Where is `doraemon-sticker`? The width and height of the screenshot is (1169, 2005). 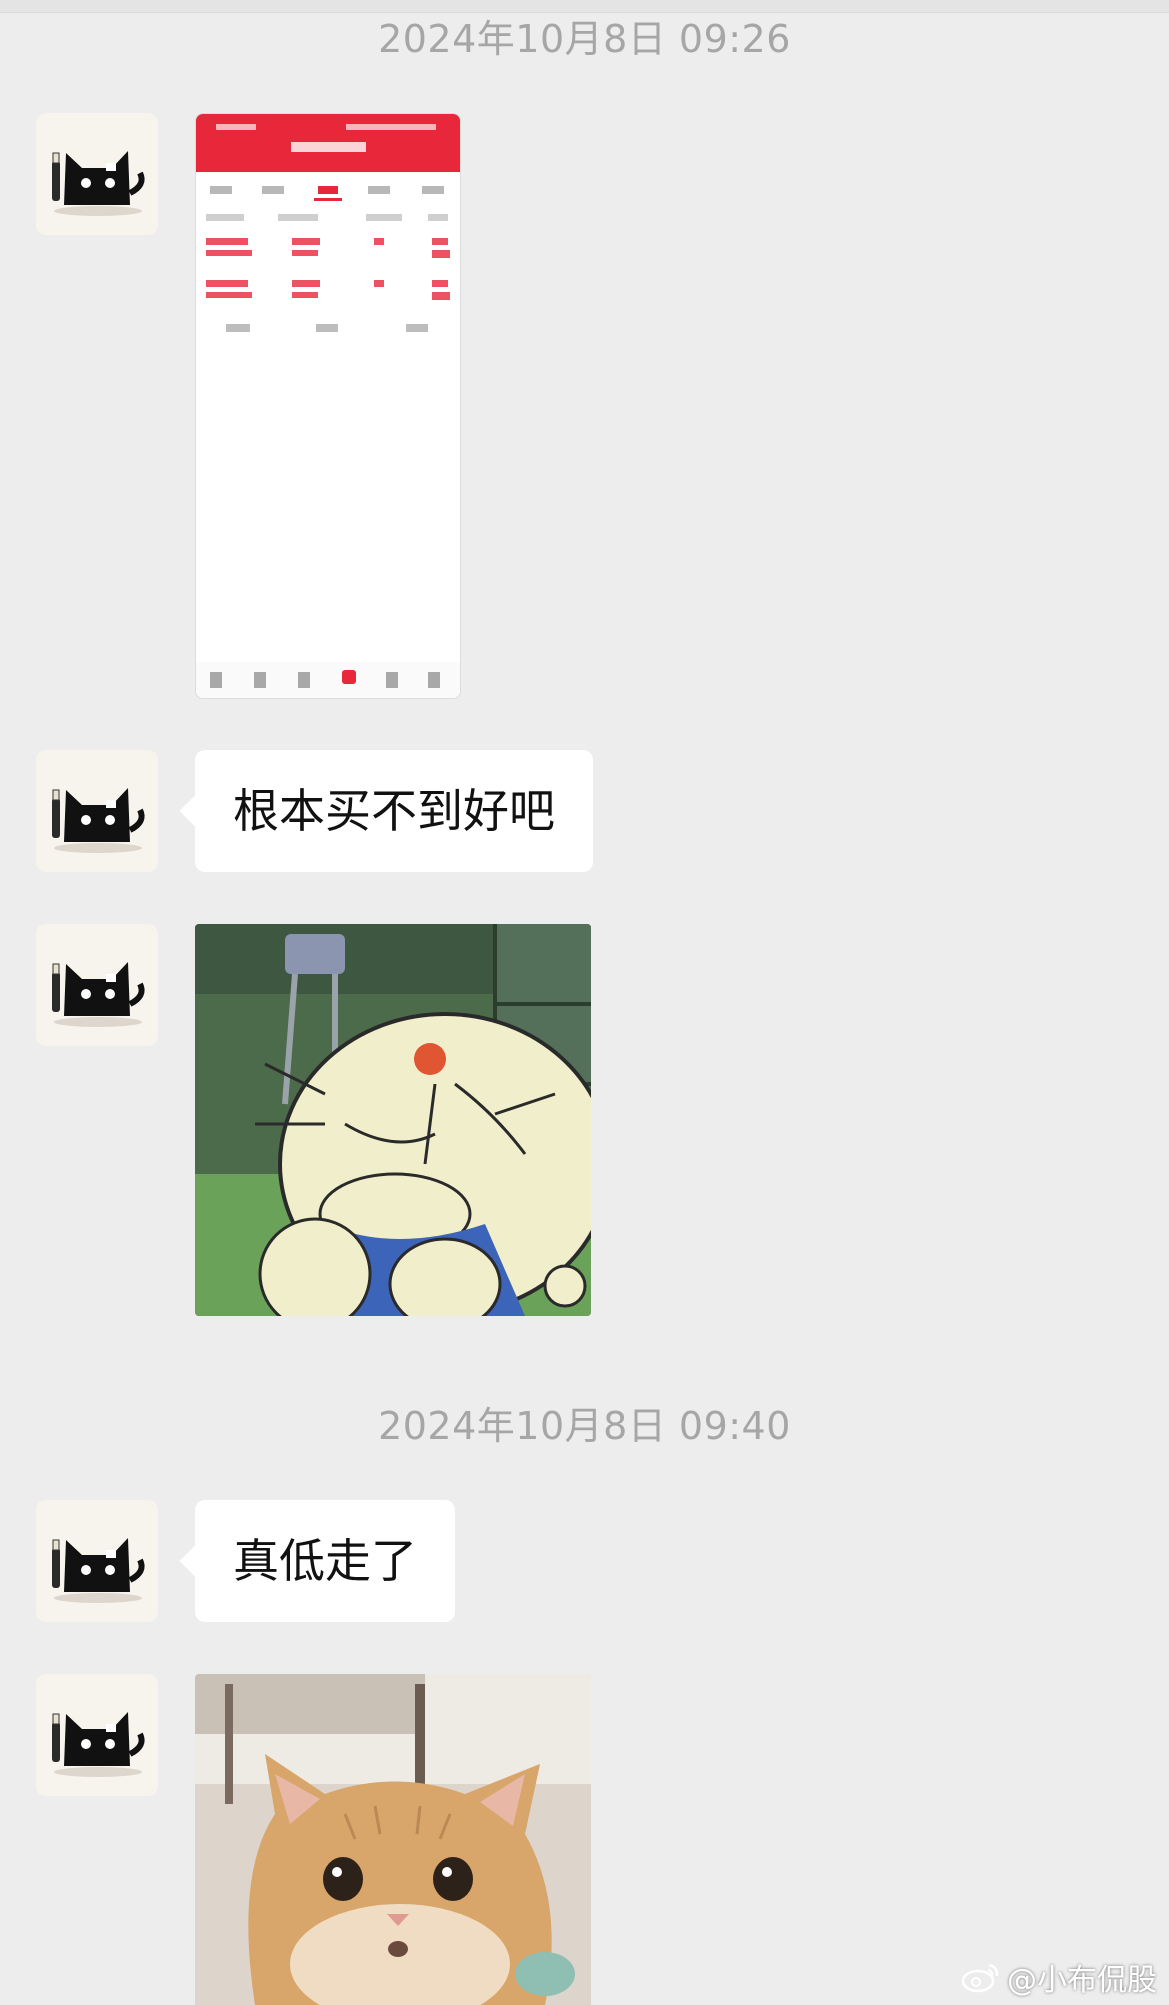
doraemon-sticker is located at coordinates (393, 1120).